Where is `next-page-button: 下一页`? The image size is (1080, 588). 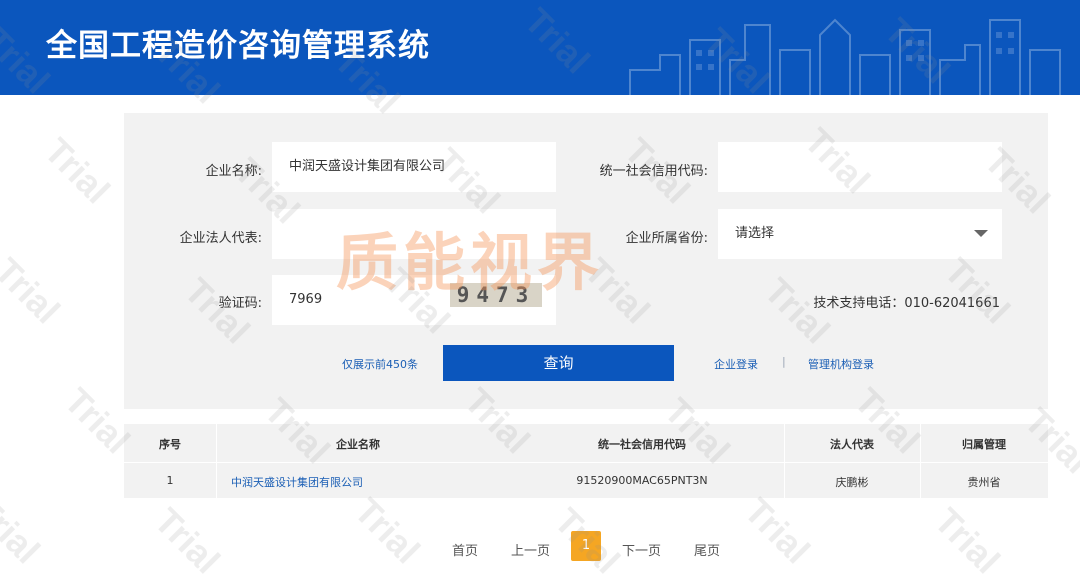
next-page-button: 下一页 is located at coordinates (641, 549).